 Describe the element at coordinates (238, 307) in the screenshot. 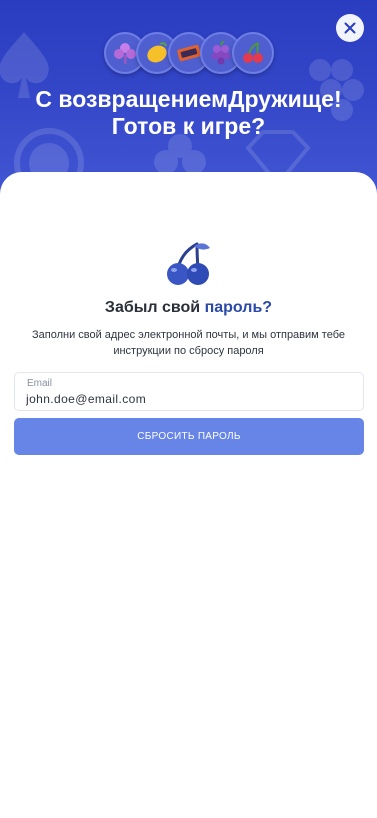

I see `title-accent: пароль?` at that location.